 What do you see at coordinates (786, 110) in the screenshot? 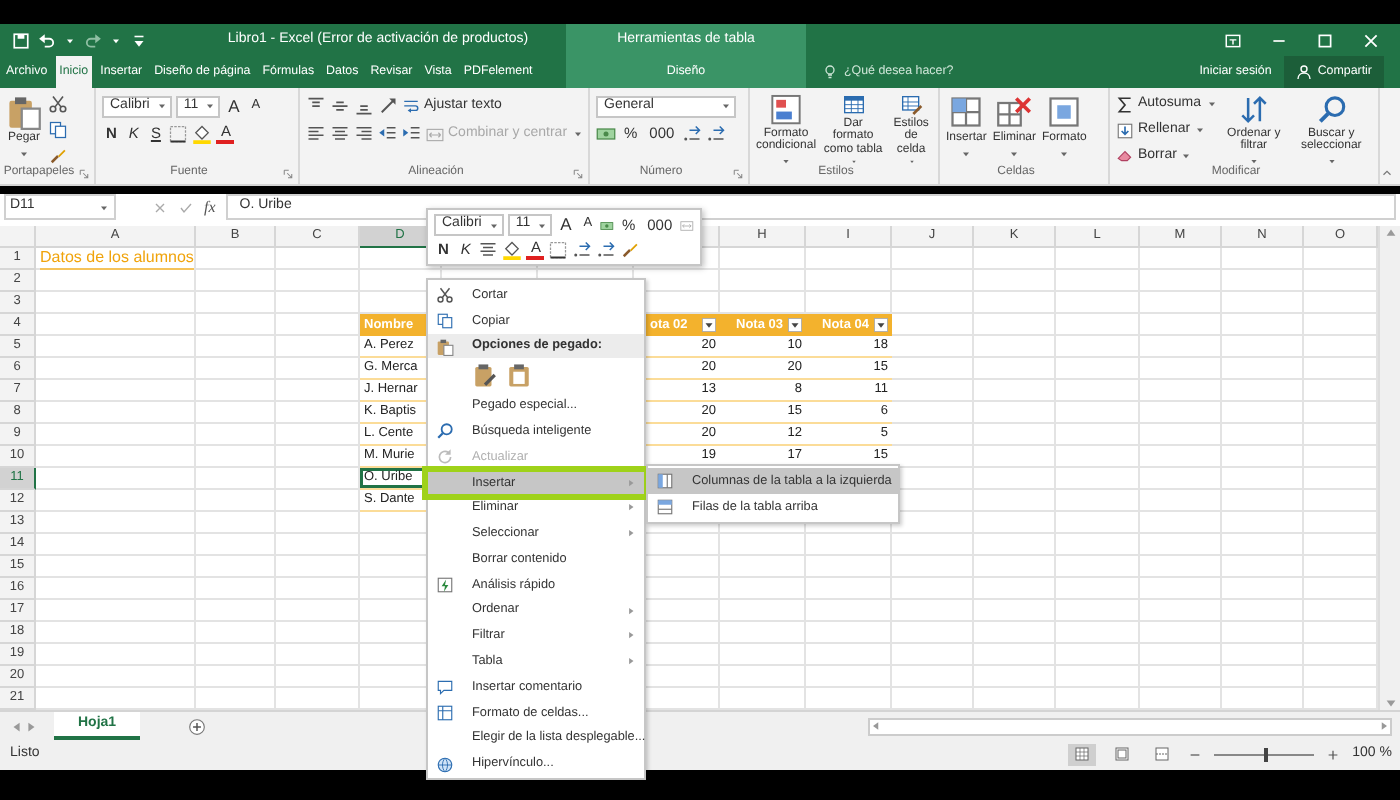
I see `conditional-icon` at bounding box center [786, 110].